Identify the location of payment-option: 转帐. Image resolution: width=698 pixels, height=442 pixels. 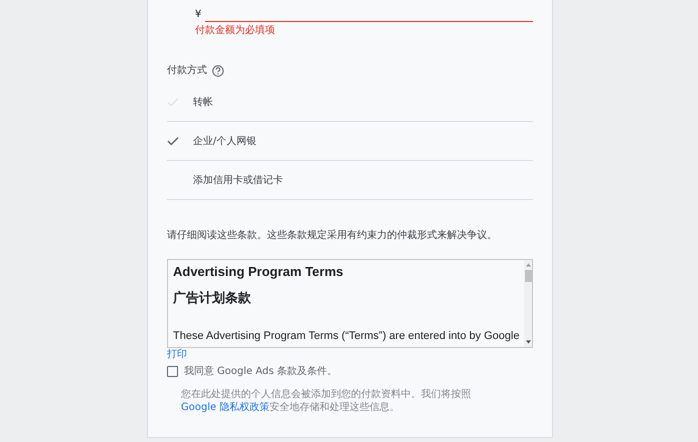
(350, 102).